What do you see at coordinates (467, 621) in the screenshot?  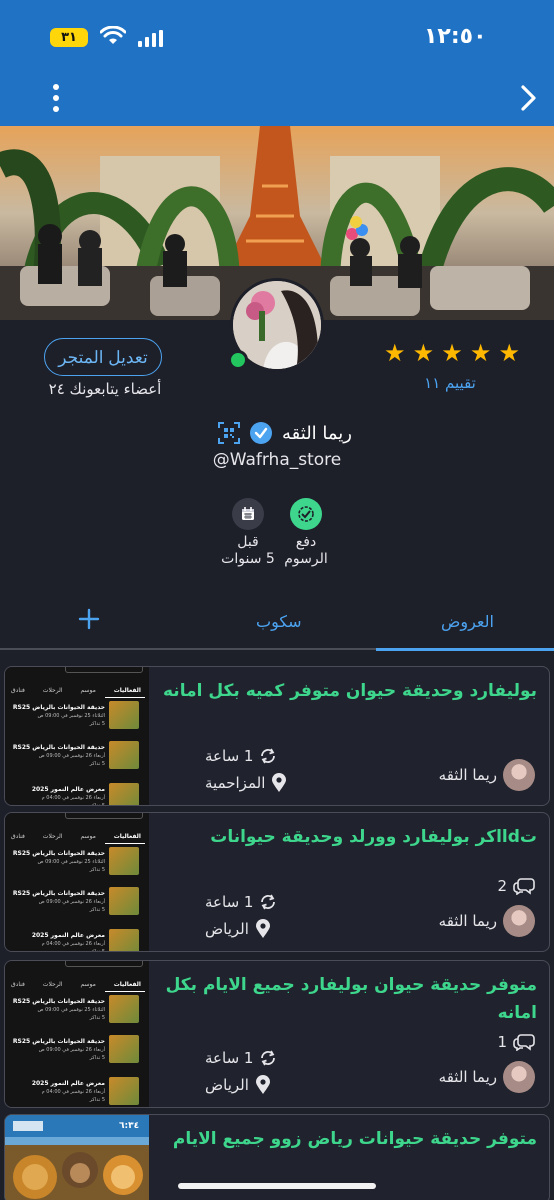 I see `tab-offers: العروض` at bounding box center [467, 621].